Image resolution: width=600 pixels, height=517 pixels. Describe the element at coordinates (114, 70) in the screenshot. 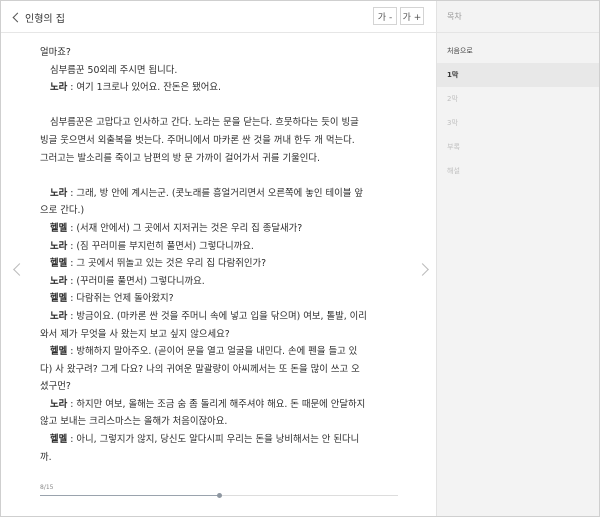

I see `text-line: 심부름꾼 50외레 주시면 됩니다.` at that location.